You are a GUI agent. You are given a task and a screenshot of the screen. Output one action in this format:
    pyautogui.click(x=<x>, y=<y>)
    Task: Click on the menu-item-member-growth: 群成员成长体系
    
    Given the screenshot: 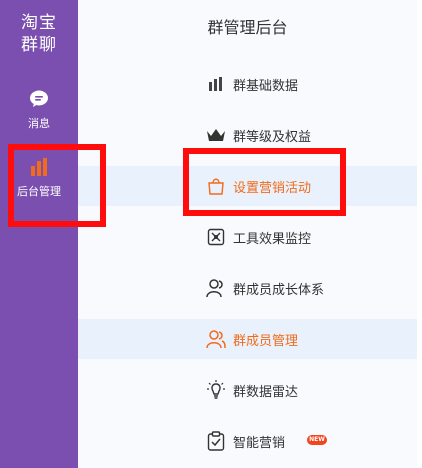 What is the action you would take?
    pyautogui.click(x=247, y=288)
    